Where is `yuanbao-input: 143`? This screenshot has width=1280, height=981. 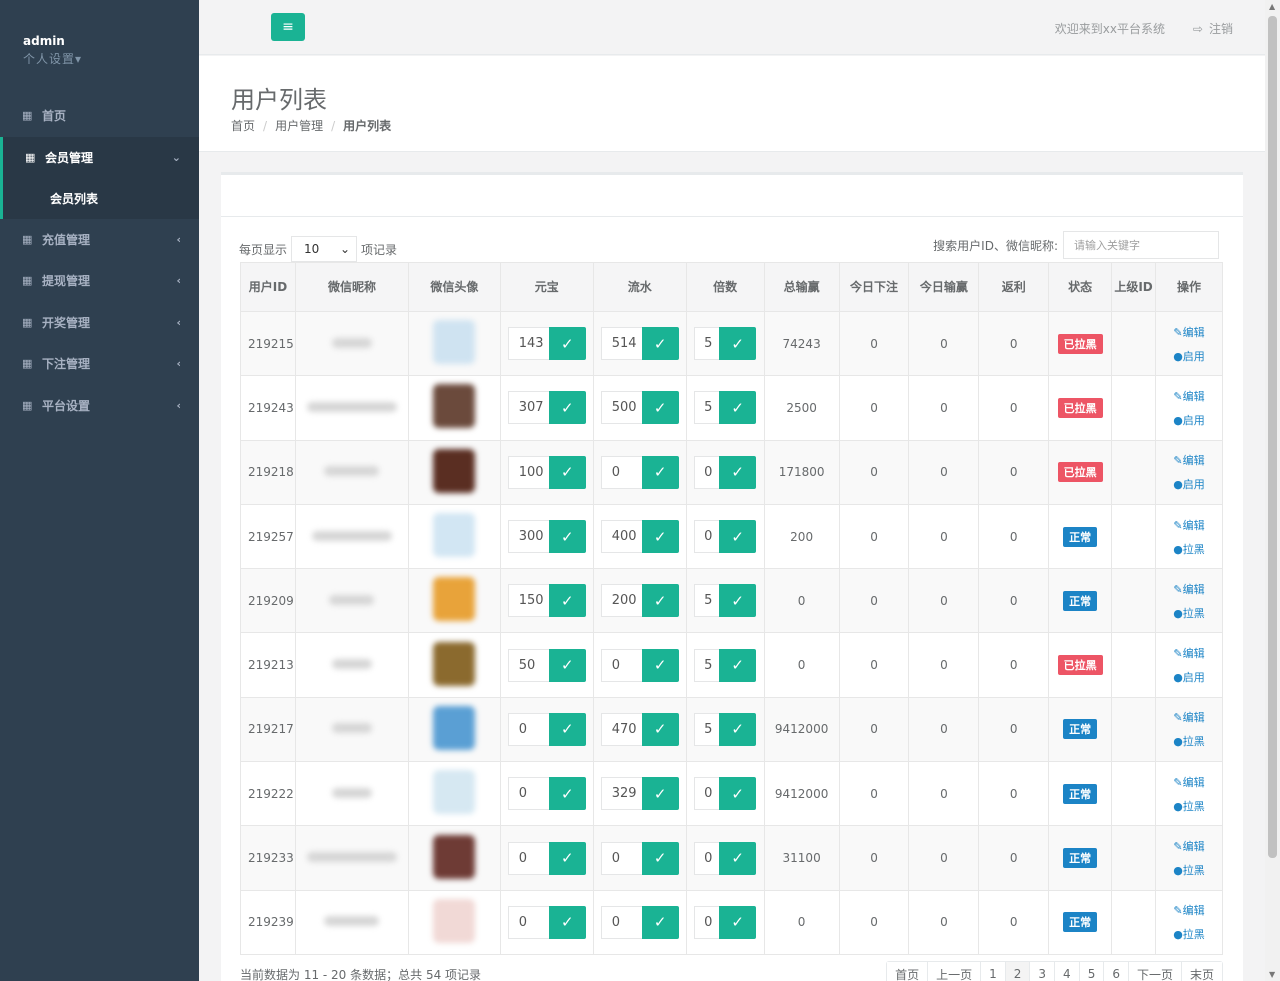 yuanbao-input: 143 is located at coordinates (528, 344).